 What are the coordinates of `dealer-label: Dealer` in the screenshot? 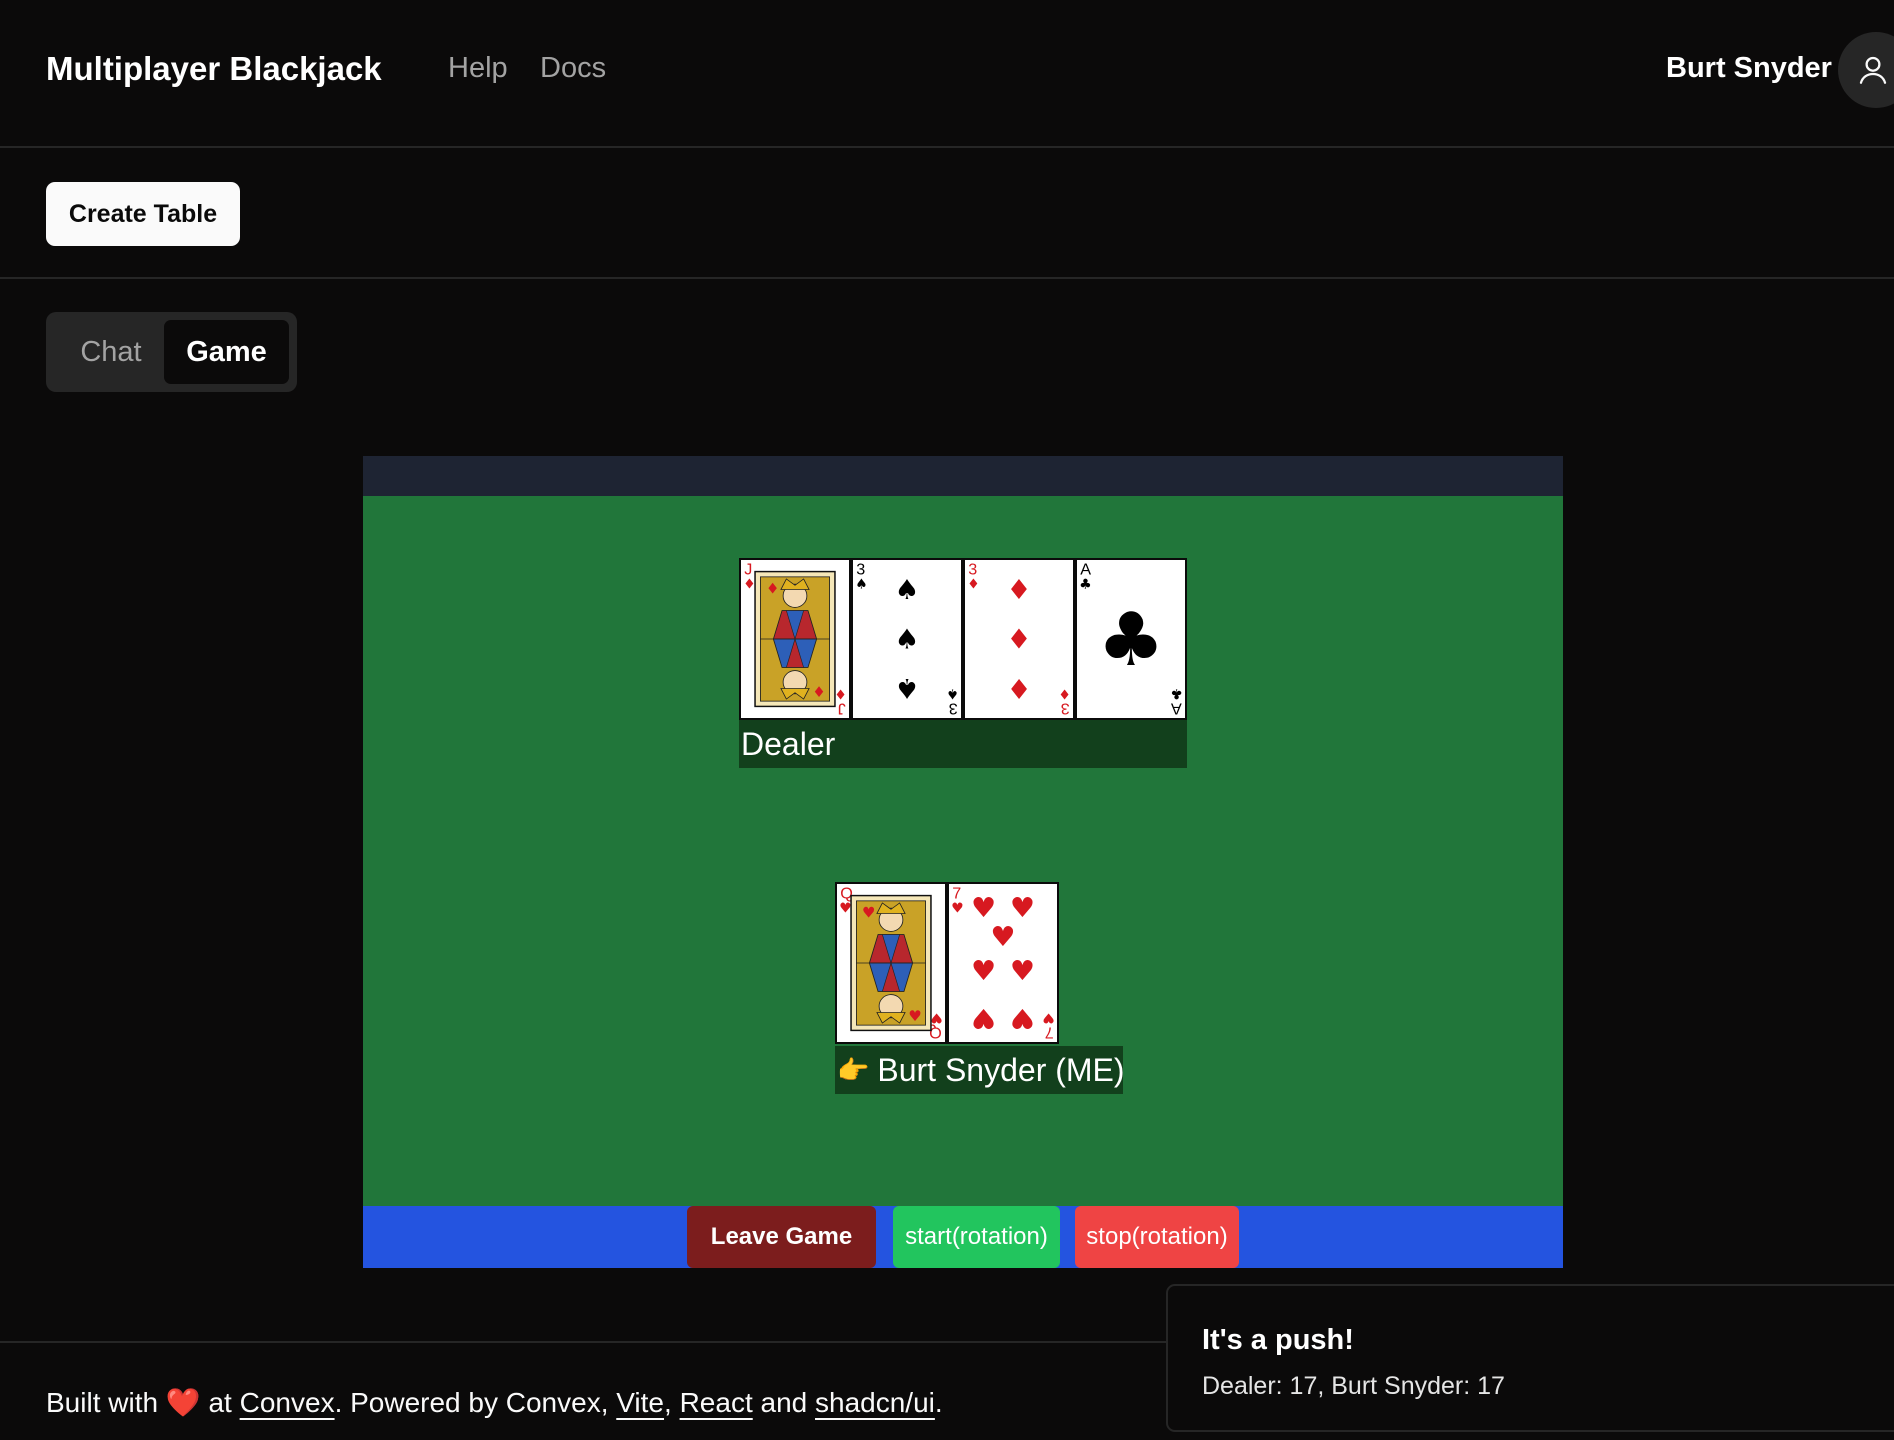 It's located at (963, 744).